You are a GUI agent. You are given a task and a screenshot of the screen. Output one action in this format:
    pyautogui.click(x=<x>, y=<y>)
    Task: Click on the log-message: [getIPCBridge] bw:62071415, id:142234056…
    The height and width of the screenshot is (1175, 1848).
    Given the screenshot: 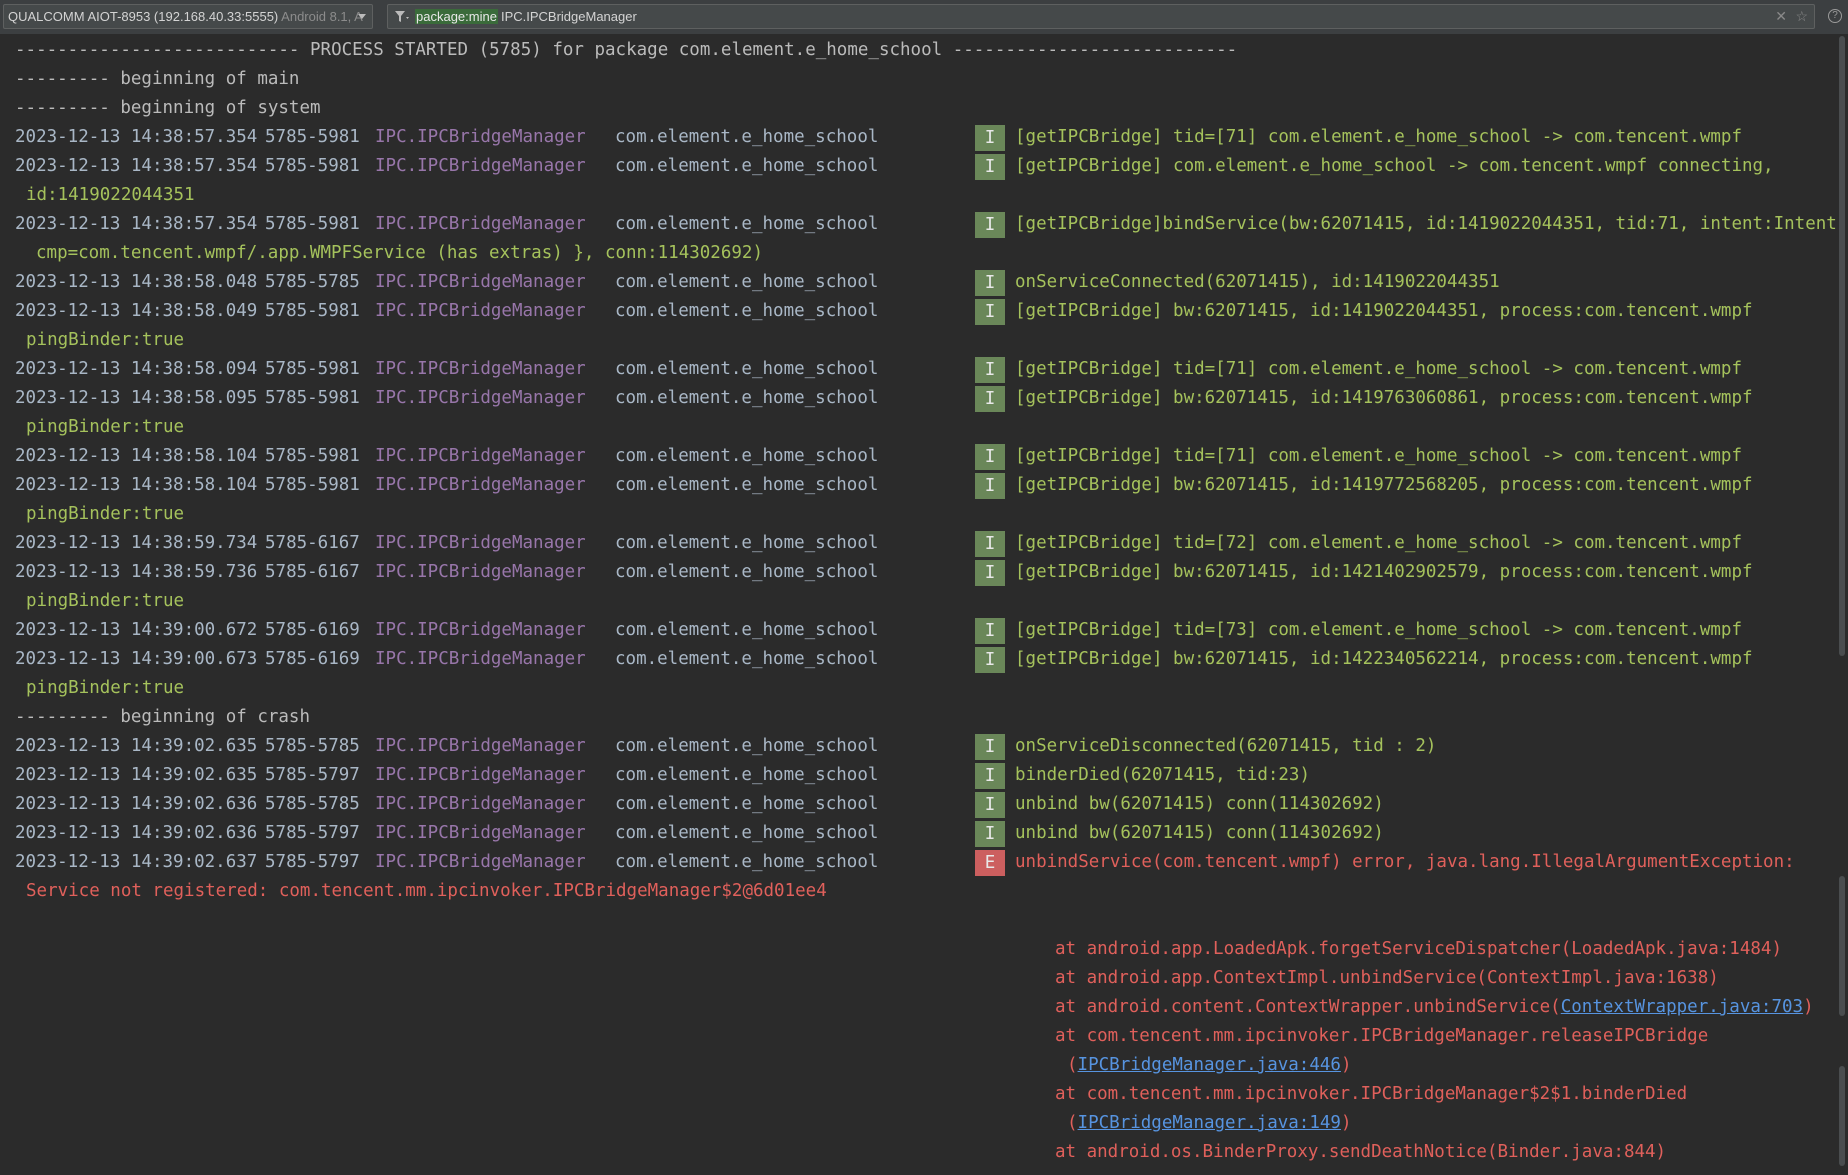 What is the action you would take?
    pyautogui.click(x=1384, y=659)
    